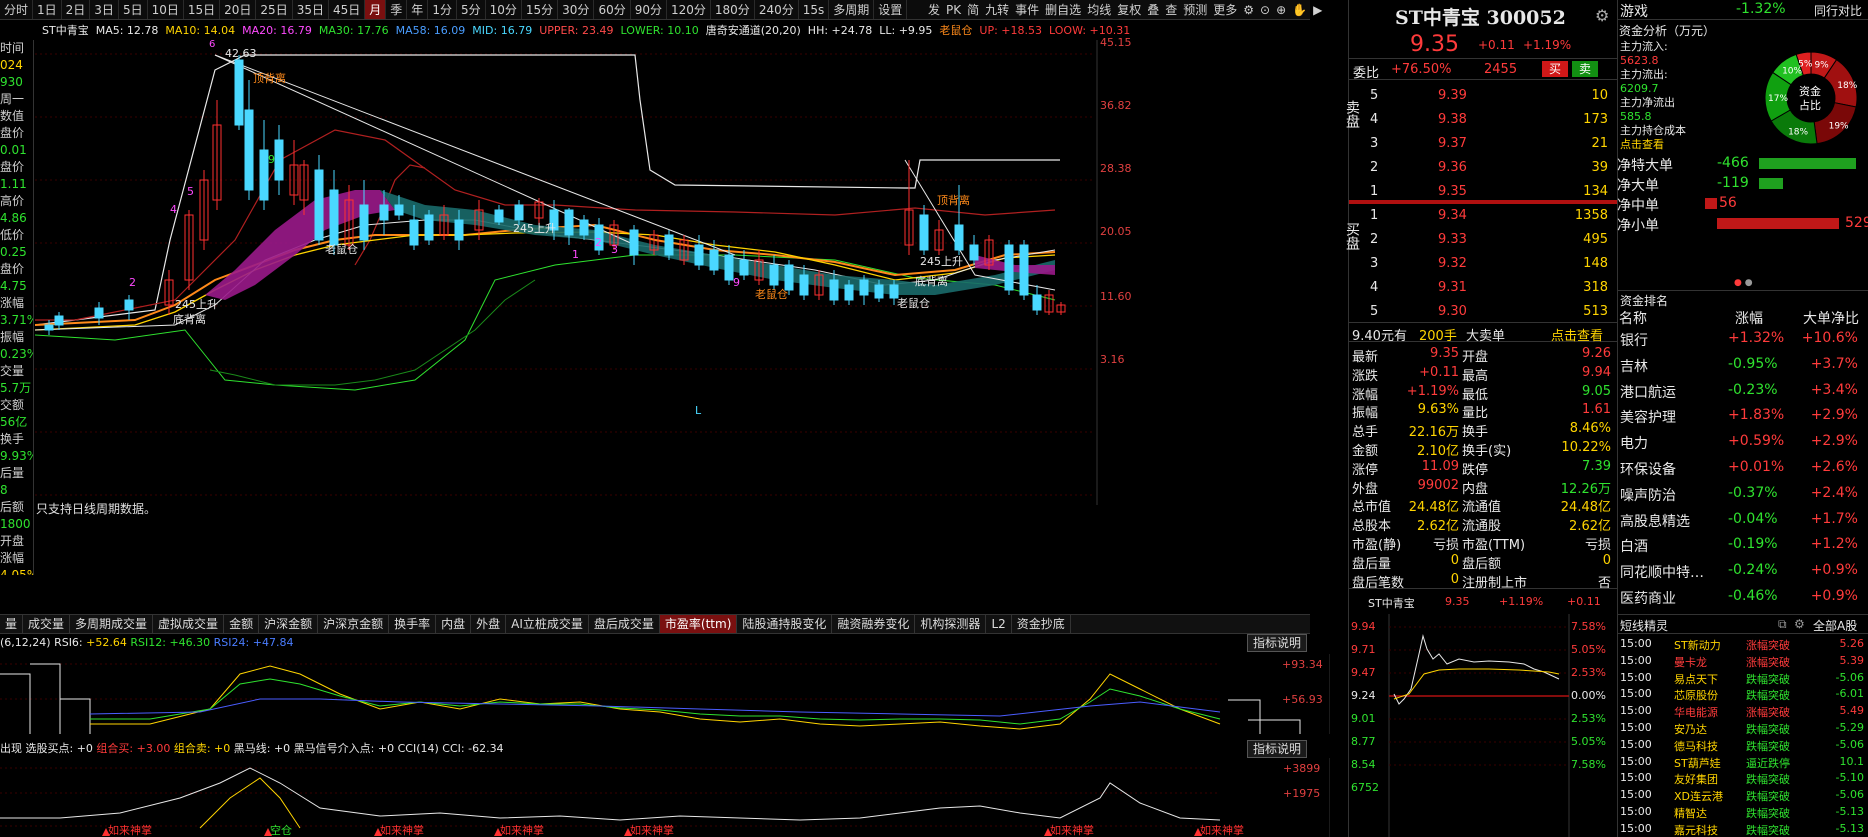 The height and width of the screenshot is (837, 1868). I want to click on period-button: 分时, so click(17, 9).